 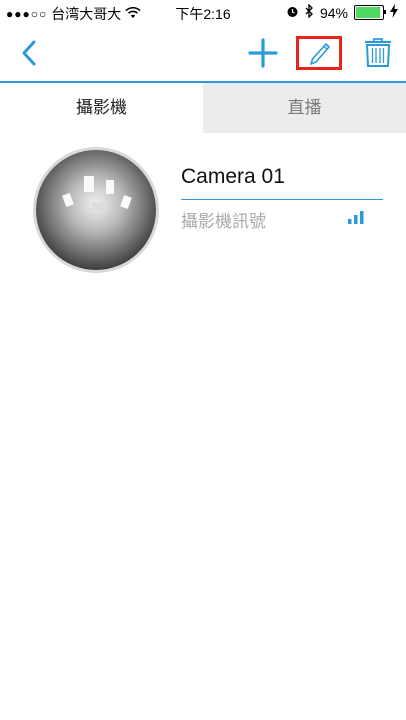 What do you see at coordinates (356, 217) in the screenshot?
I see `signal-strength-icon` at bounding box center [356, 217].